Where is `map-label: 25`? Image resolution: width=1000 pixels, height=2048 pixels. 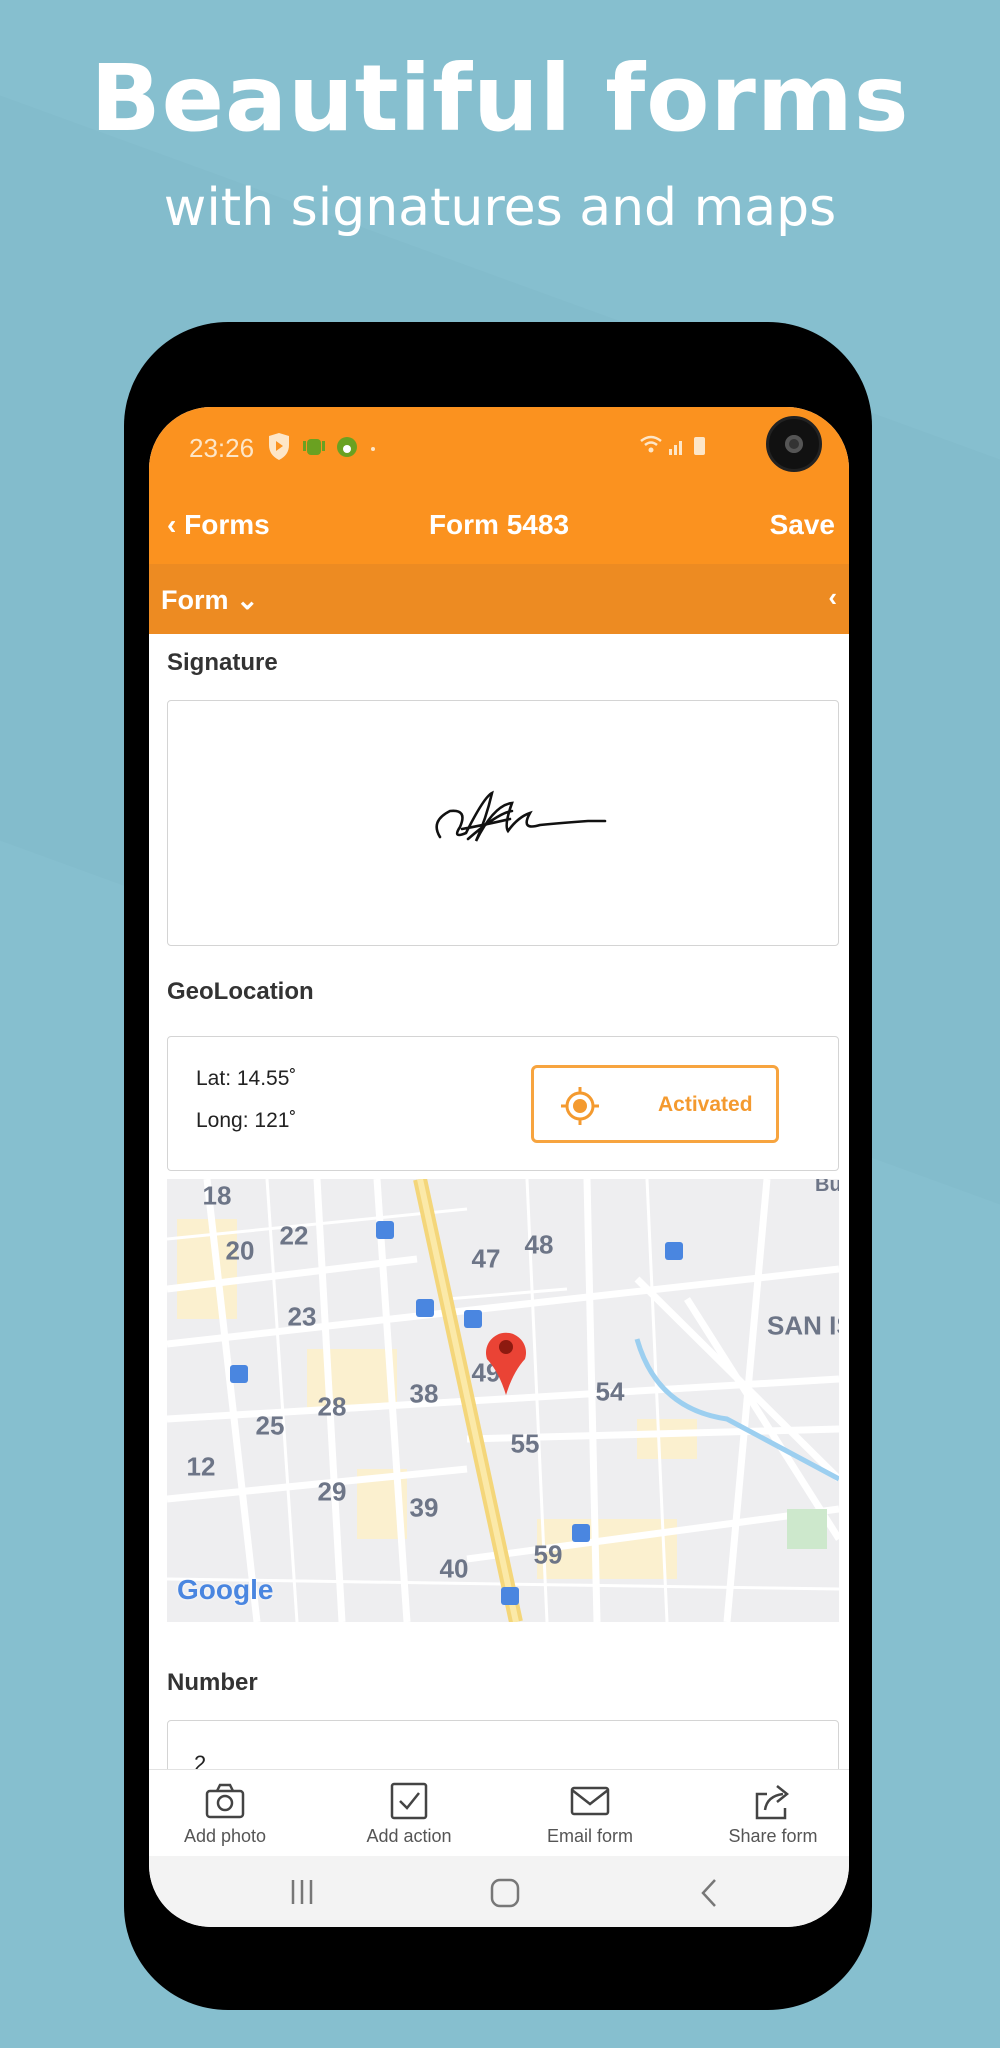
map-label: 25 is located at coordinates (270, 1425).